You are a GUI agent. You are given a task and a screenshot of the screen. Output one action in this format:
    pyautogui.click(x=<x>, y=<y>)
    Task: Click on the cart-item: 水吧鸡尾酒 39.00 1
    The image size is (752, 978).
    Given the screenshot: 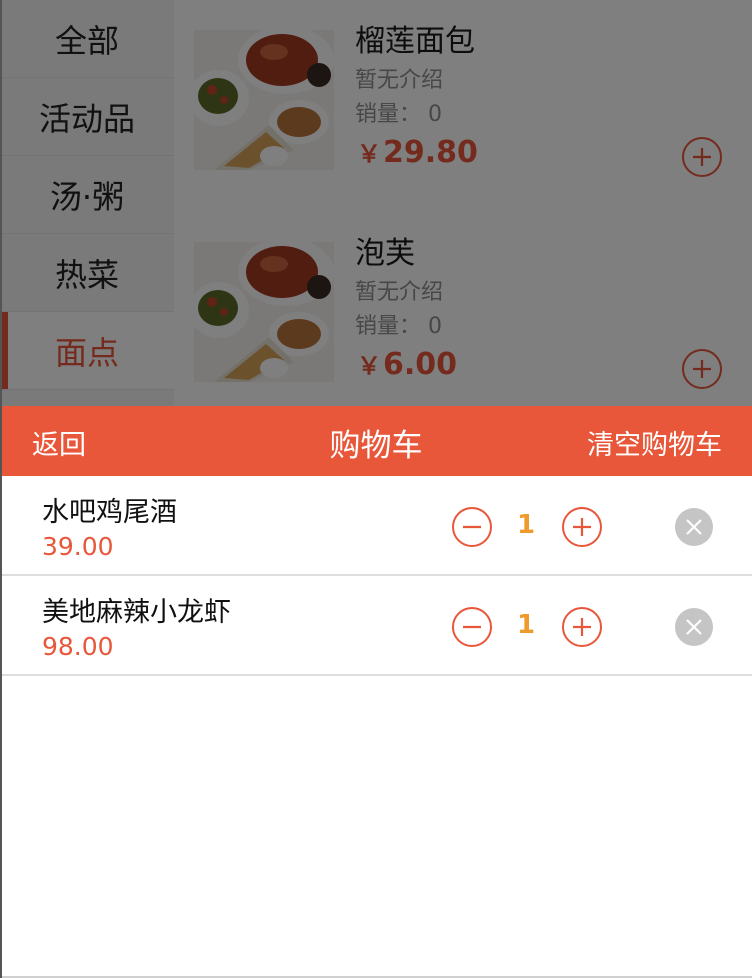 What is the action you would take?
    pyautogui.click(x=376, y=526)
    